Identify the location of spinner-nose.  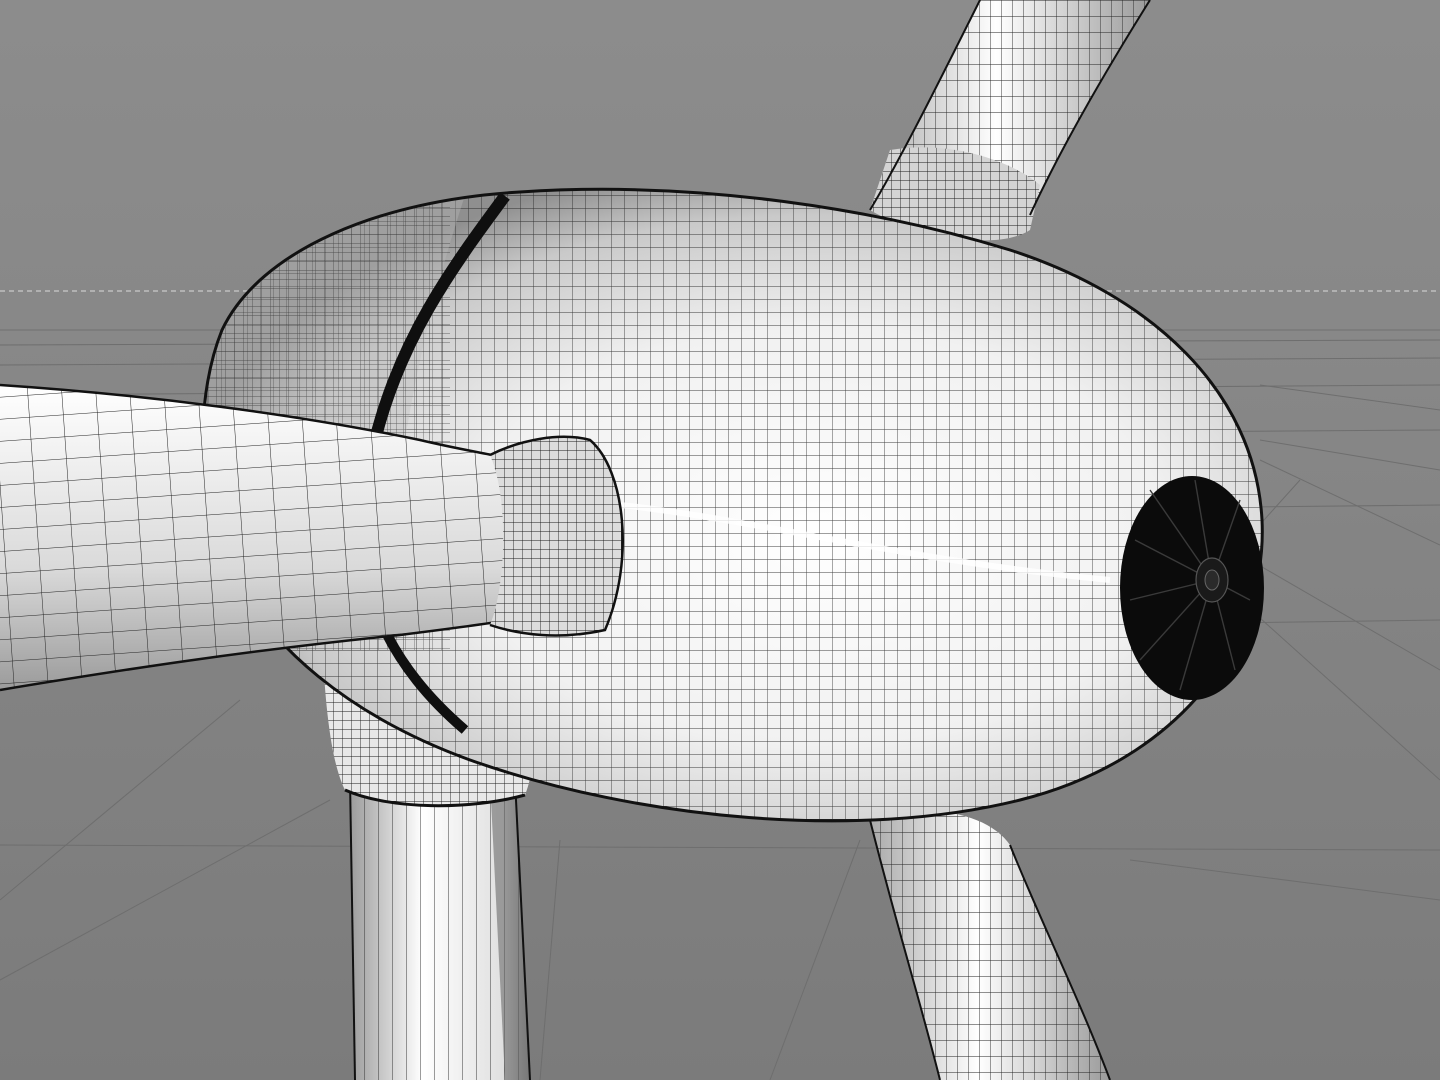
(1192, 588).